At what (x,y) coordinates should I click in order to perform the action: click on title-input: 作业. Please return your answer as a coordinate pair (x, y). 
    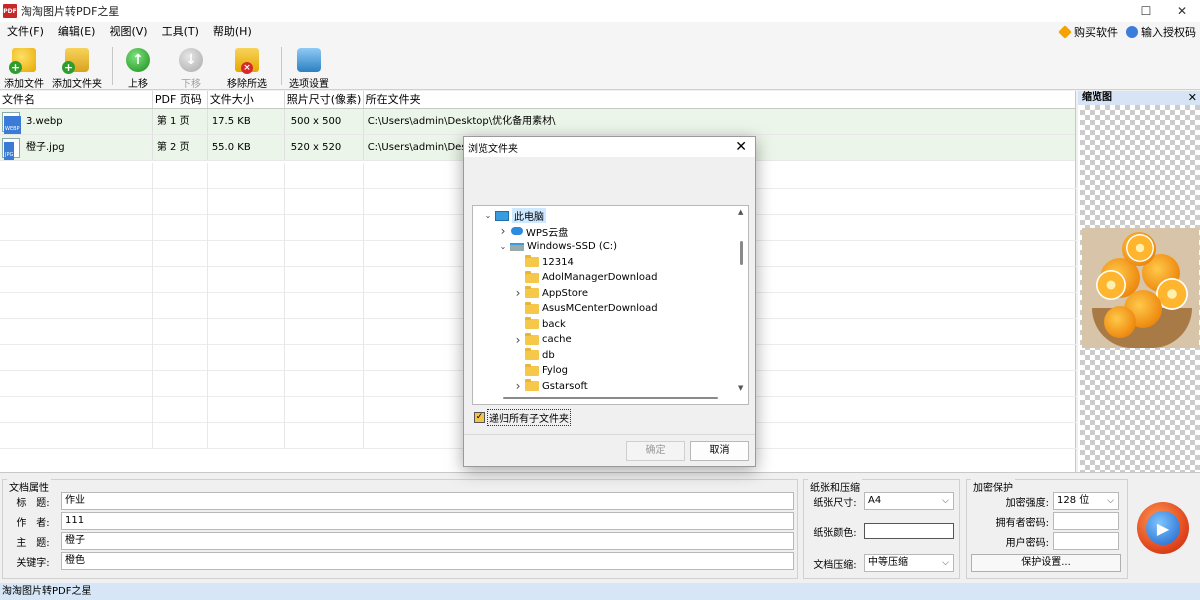
    Looking at the image, I should click on (427, 501).